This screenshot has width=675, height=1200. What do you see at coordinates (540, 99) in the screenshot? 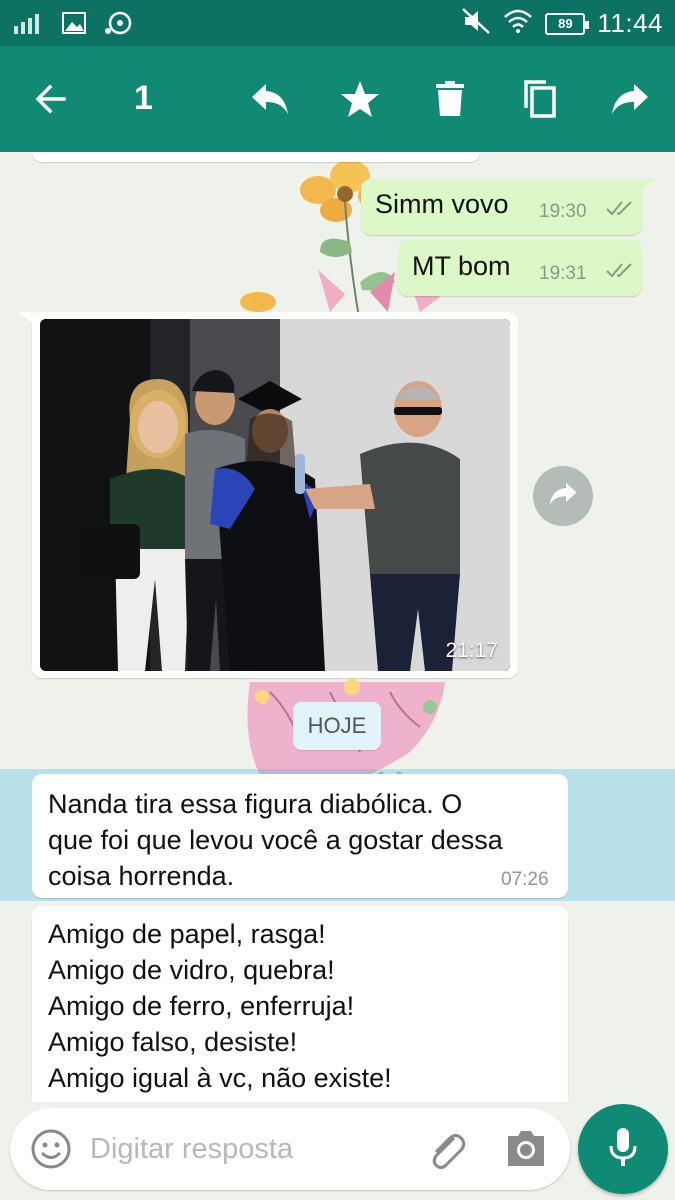
I see `copy-icon` at bounding box center [540, 99].